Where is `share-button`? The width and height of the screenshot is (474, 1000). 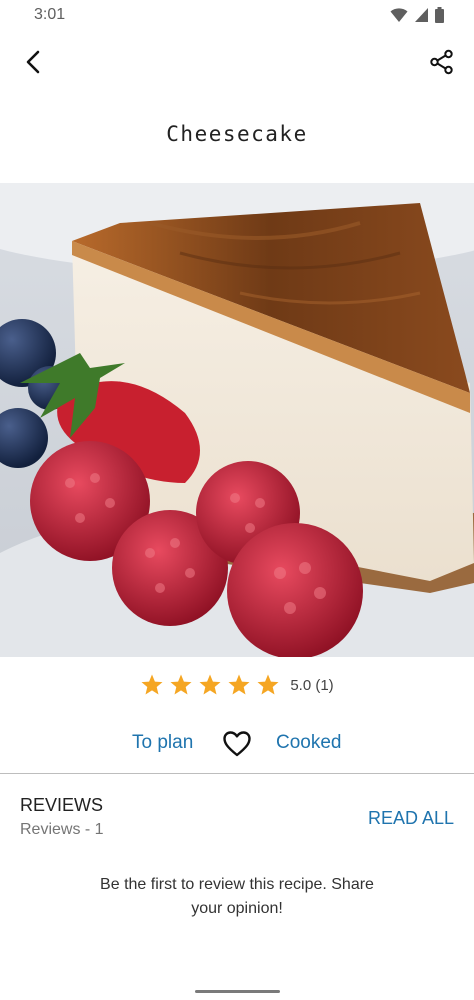
share-button is located at coordinates (442, 62).